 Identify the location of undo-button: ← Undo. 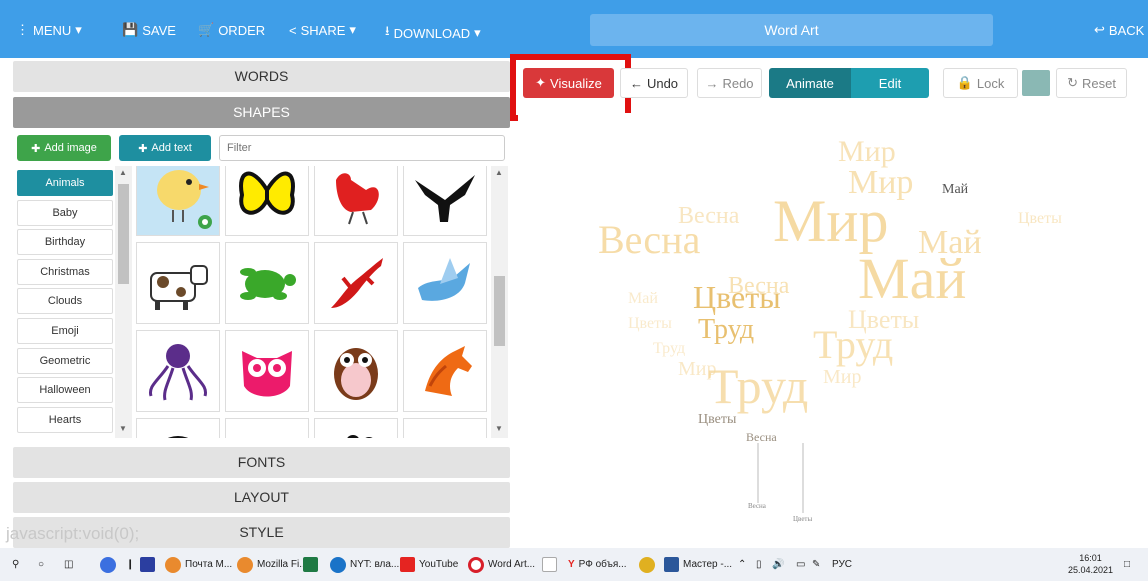
(654, 83).